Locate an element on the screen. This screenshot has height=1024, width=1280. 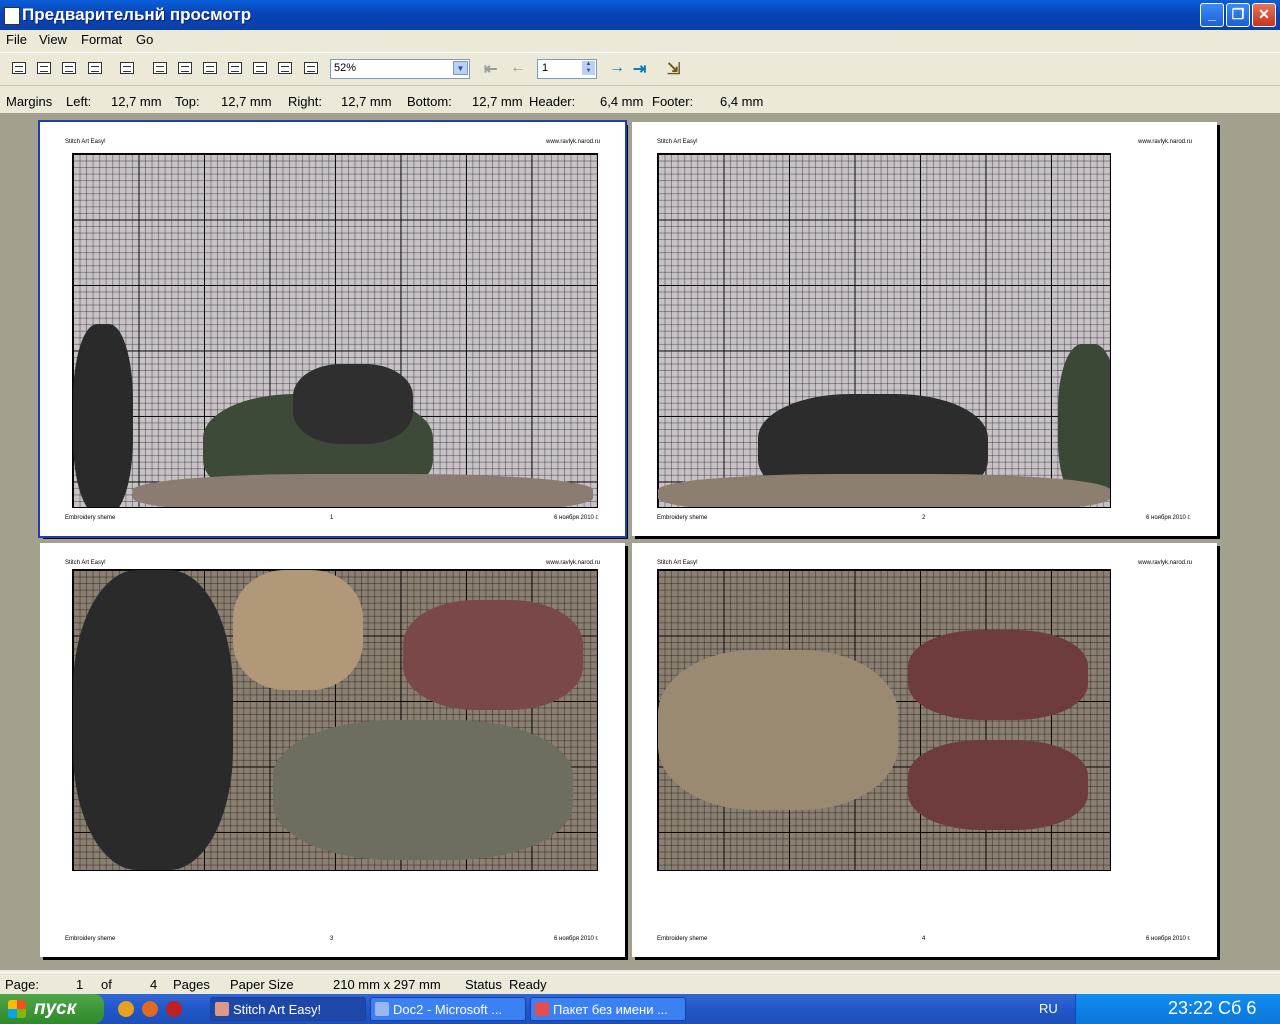
page-number-value: 1 is located at coordinates (545, 68).